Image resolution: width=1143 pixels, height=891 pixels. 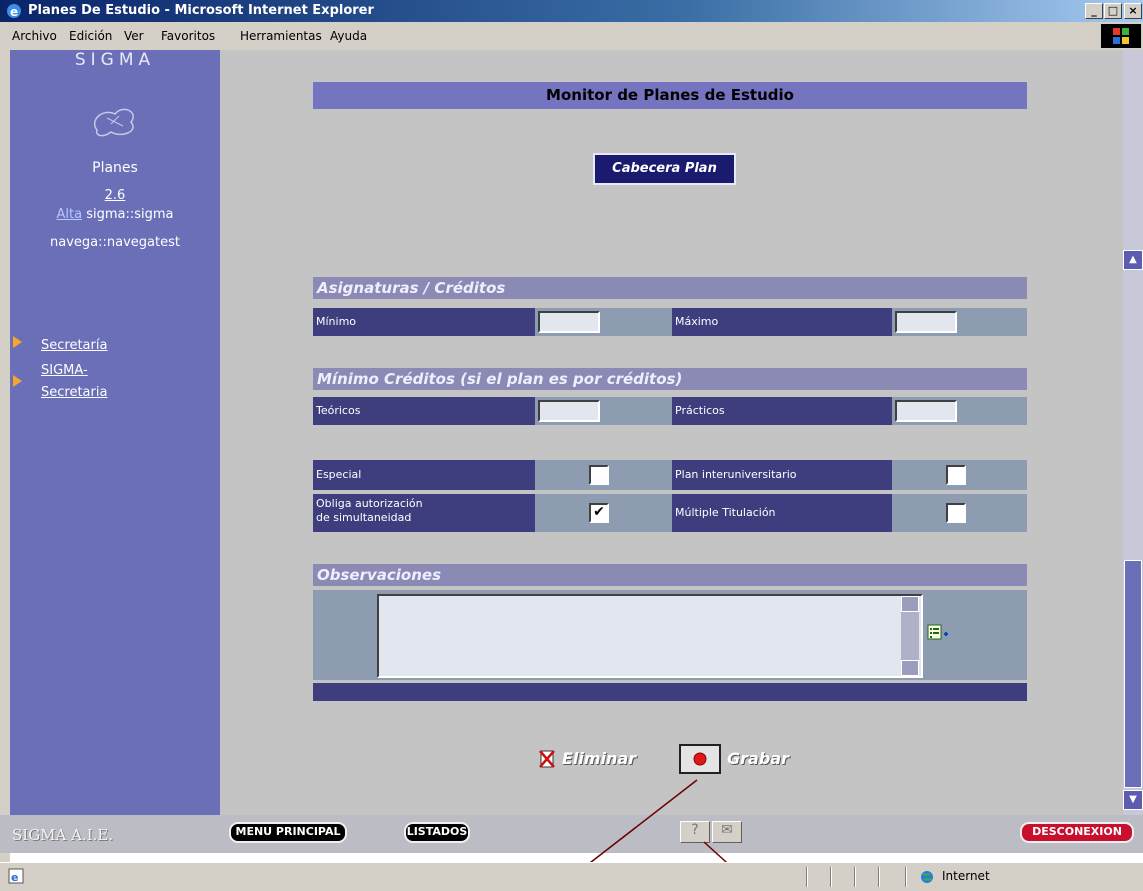 I want to click on globe-icon, so click(x=927, y=877).